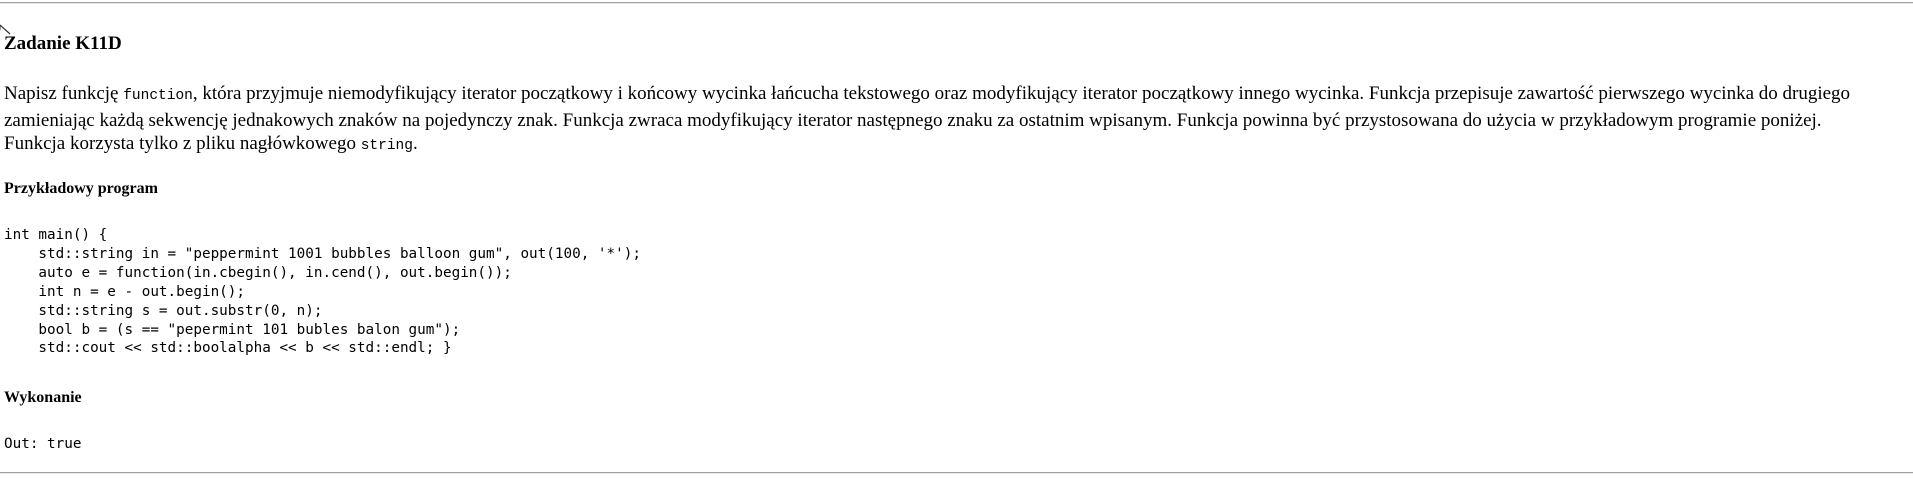 The image size is (1913, 484). What do you see at coordinates (415, 143) in the screenshot?
I see `description-text-3: .` at bounding box center [415, 143].